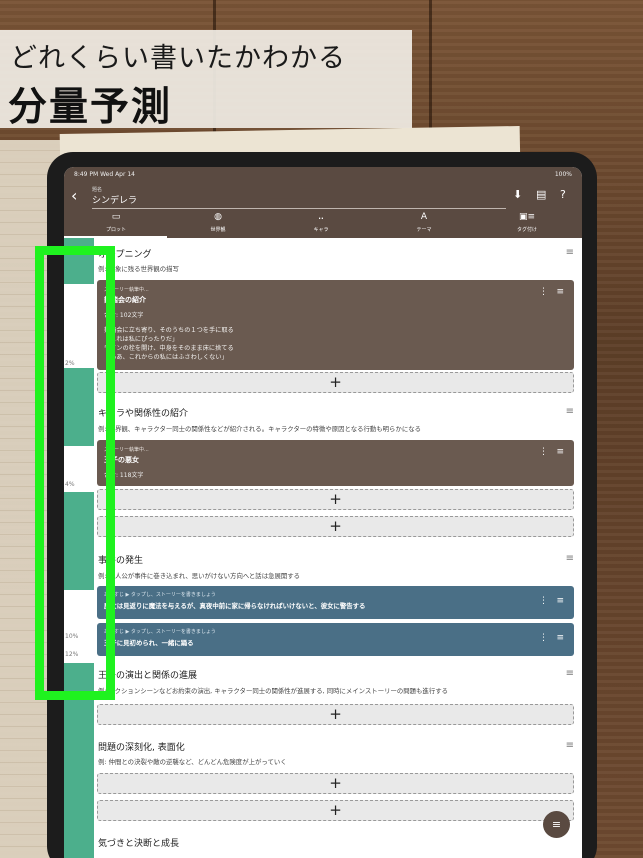 This screenshot has width=643, height=858. I want to click on section-title: 問題の深刻化, 表面化, so click(141, 746).